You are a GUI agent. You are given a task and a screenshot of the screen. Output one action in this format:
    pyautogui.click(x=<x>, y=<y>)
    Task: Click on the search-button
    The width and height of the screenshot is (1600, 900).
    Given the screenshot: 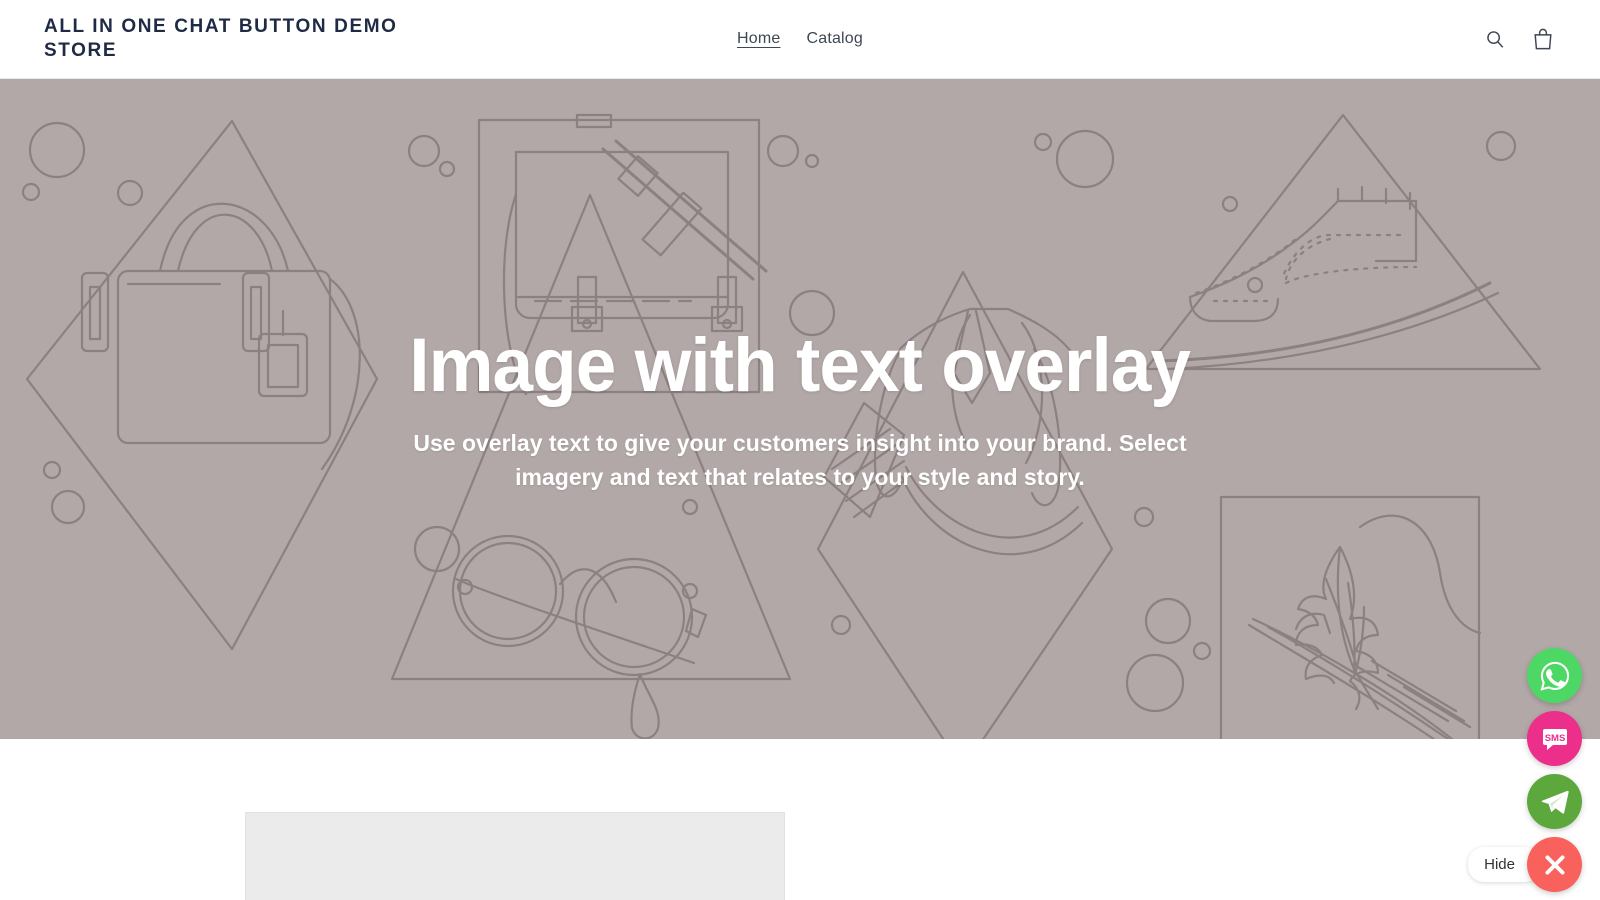 What is the action you would take?
    pyautogui.click(x=1495, y=39)
    